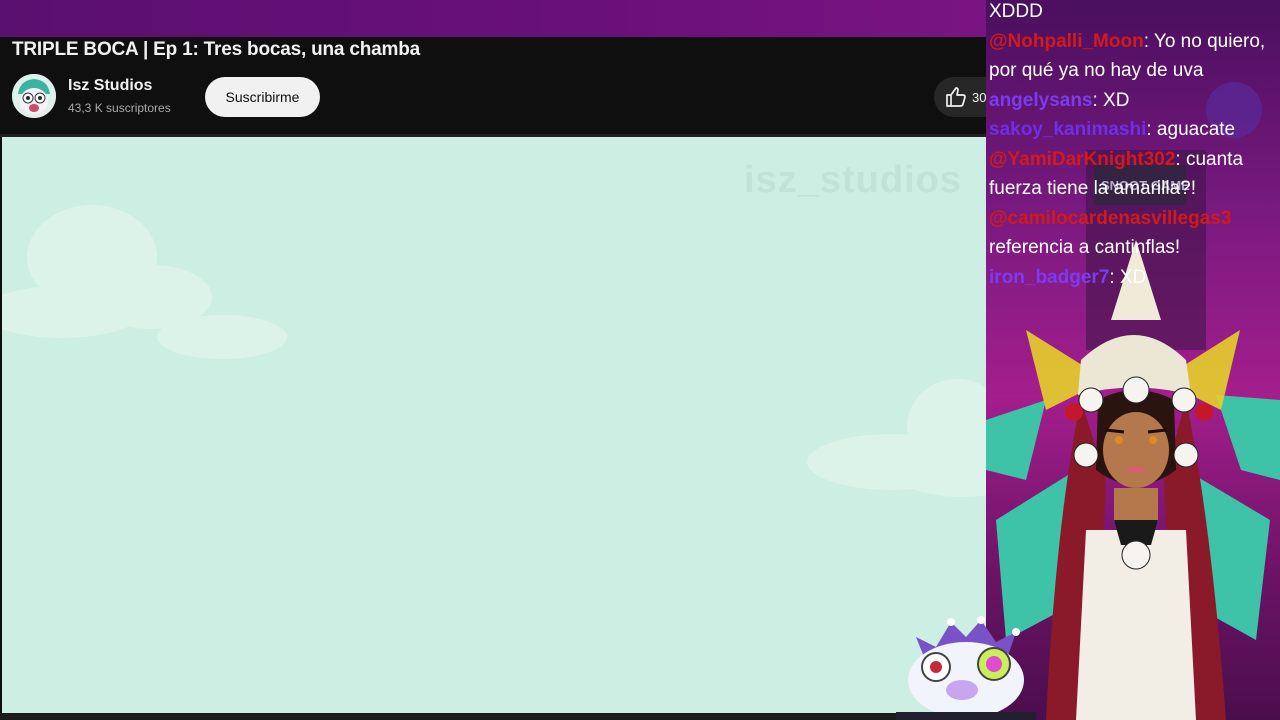 This screenshot has height=720, width=1280. I want to click on chat-message: iron_badger7: XD, so click(1134, 278).